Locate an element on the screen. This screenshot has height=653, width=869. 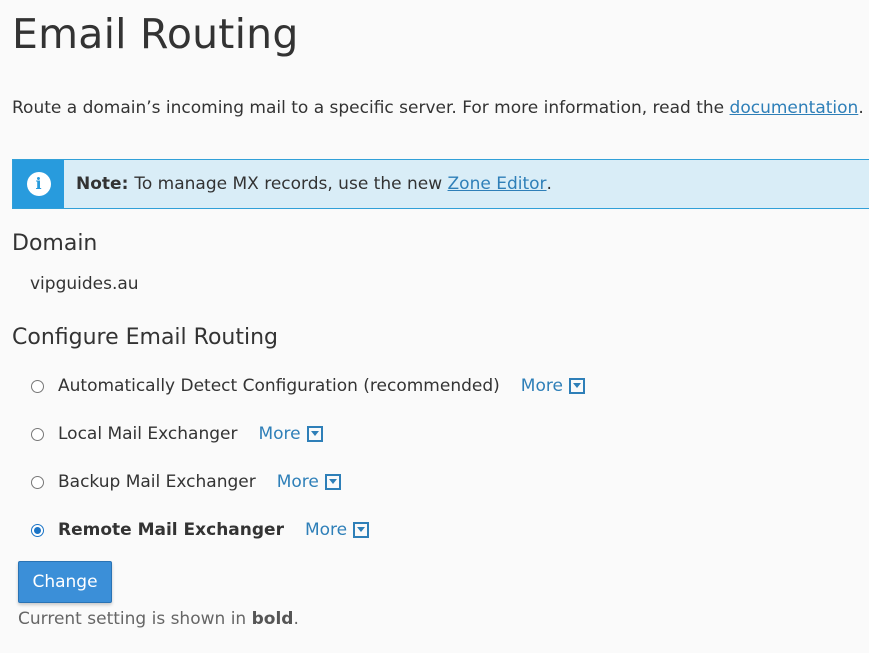
intro-text-end: . is located at coordinates (861, 108).